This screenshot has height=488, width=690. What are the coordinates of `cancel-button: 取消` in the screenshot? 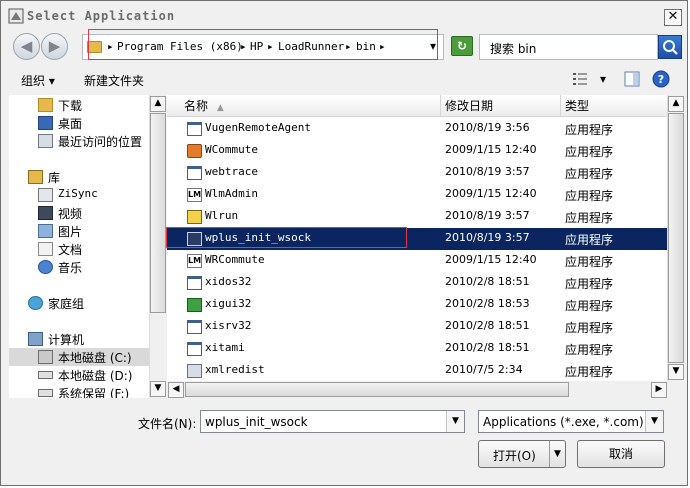 It's located at (621, 454).